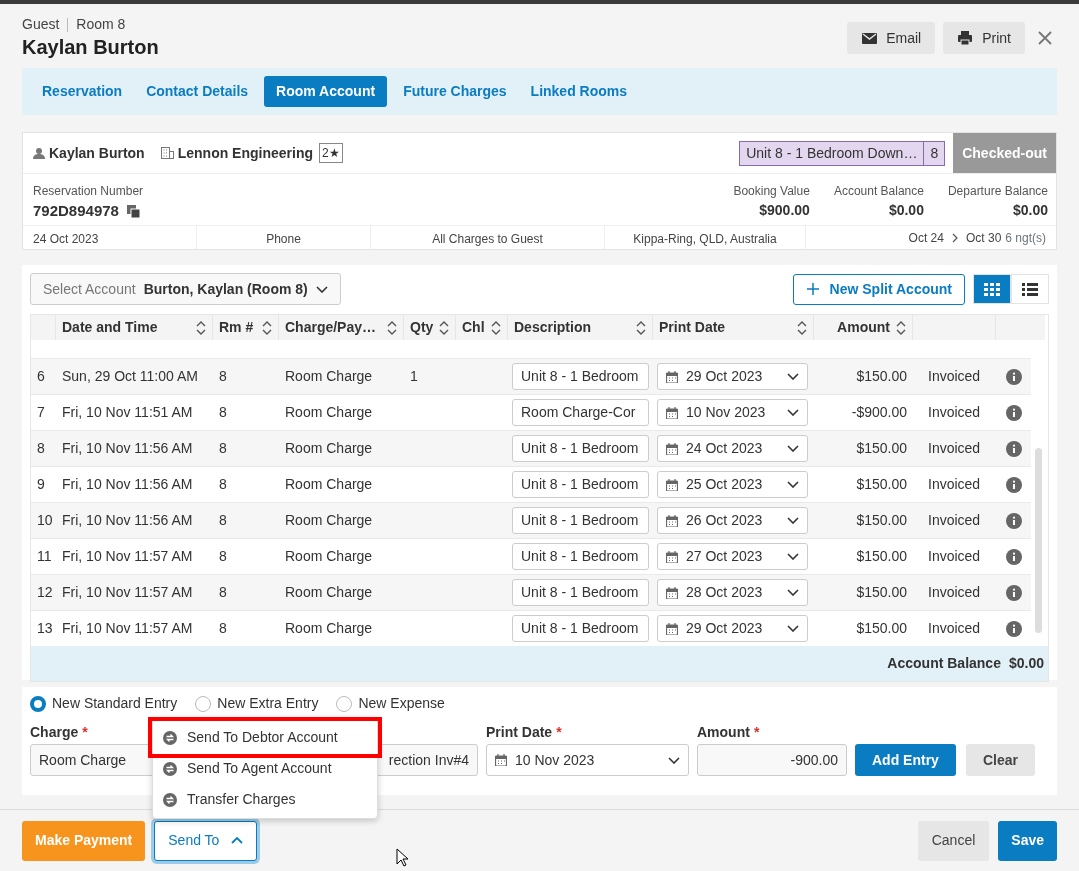  I want to click on clear-button: Clear, so click(1000, 760).